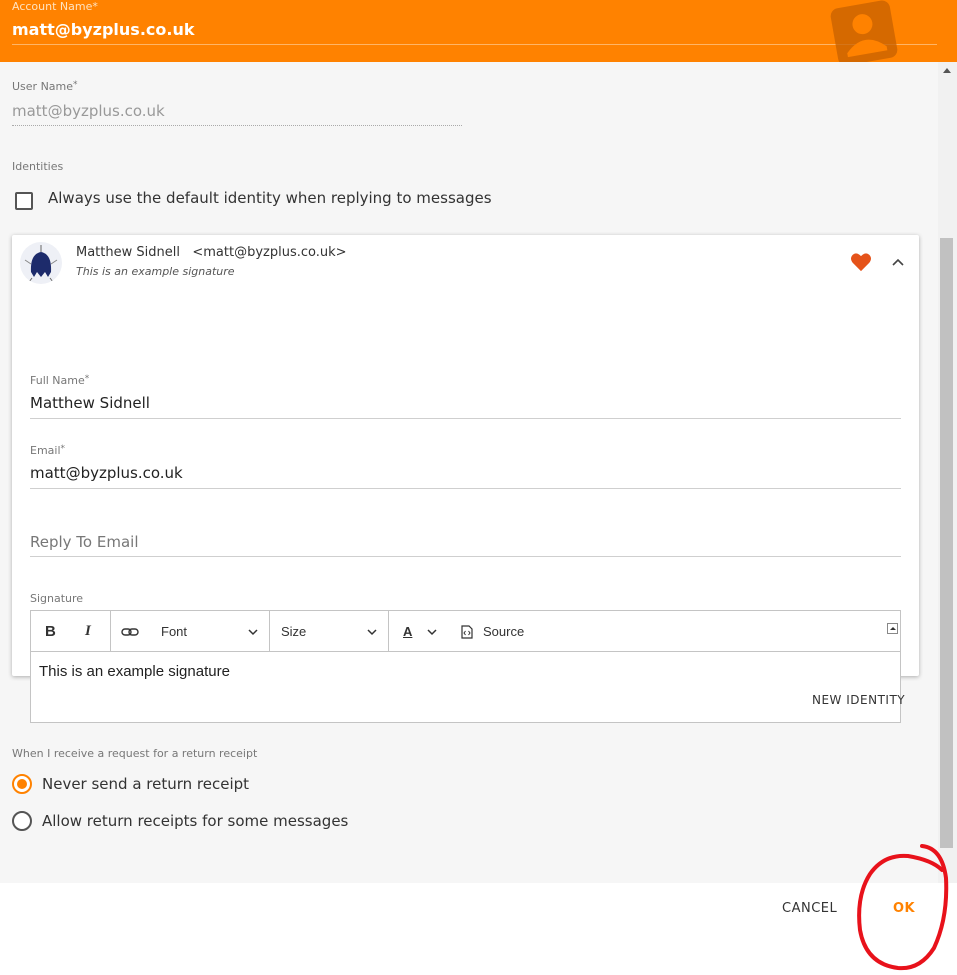  I want to click on email-input: matt@byzplus.co.uk, so click(106, 473).